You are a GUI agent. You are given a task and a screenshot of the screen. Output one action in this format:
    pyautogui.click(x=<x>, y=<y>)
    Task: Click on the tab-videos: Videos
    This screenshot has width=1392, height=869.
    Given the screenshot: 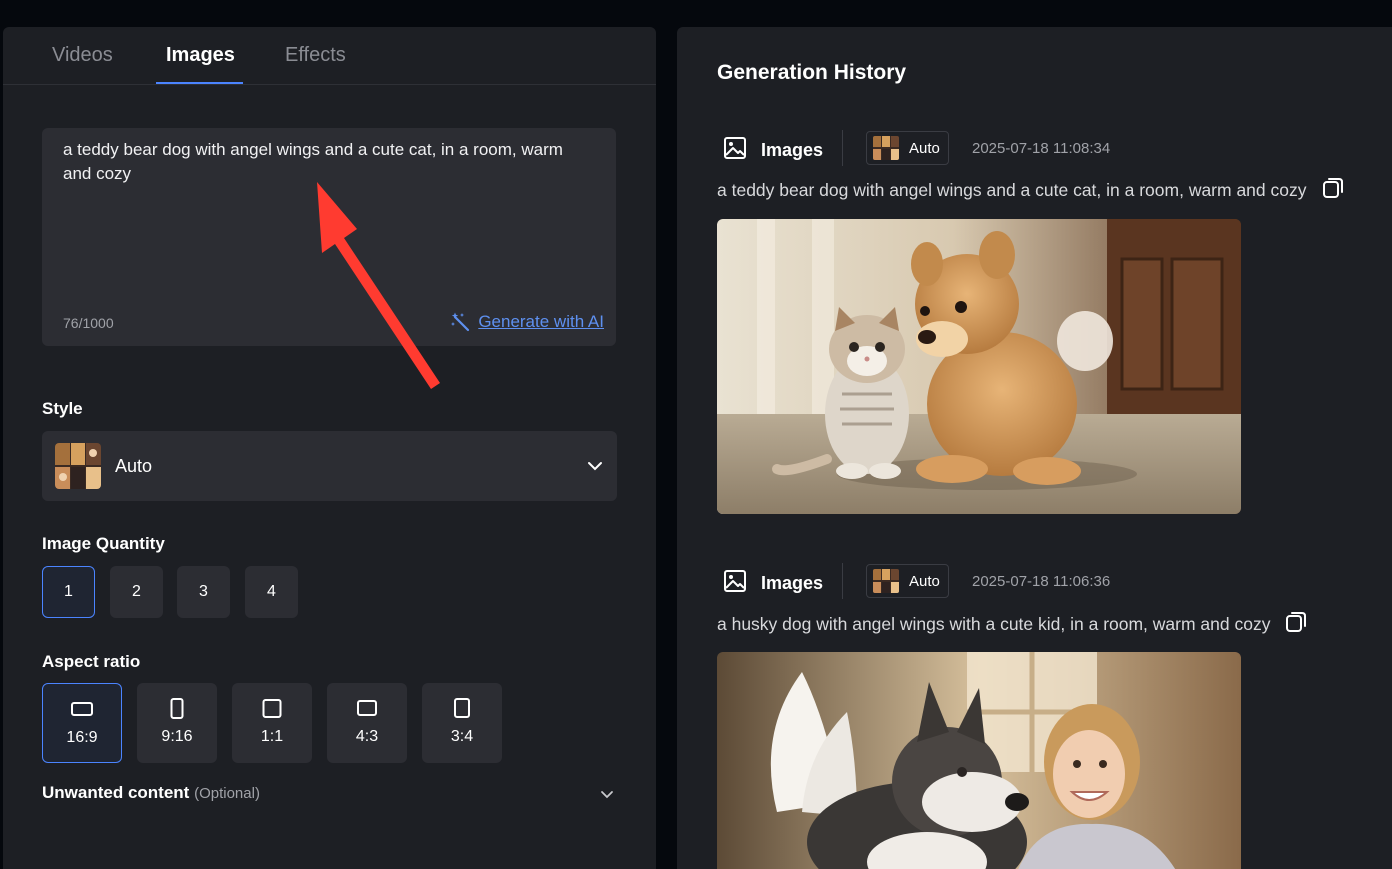 What is the action you would take?
    pyautogui.click(x=82, y=55)
    